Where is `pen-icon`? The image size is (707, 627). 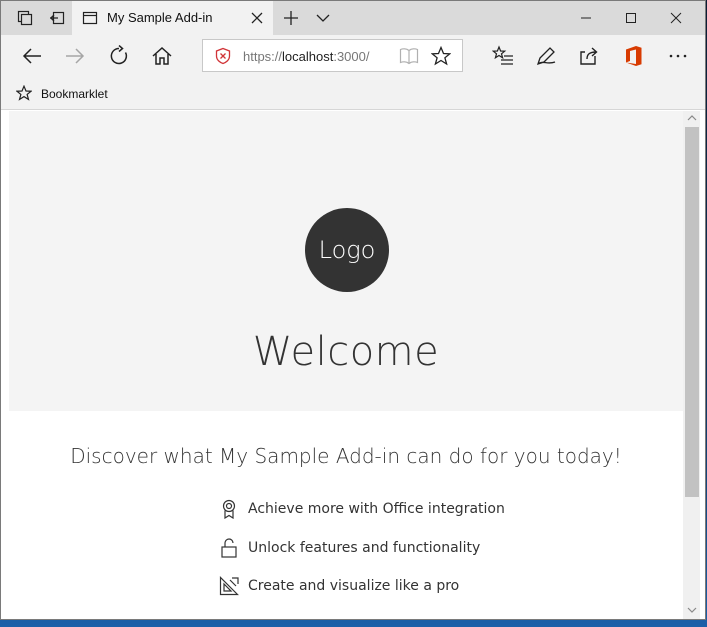
pen-icon is located at coordinates (546, 56).